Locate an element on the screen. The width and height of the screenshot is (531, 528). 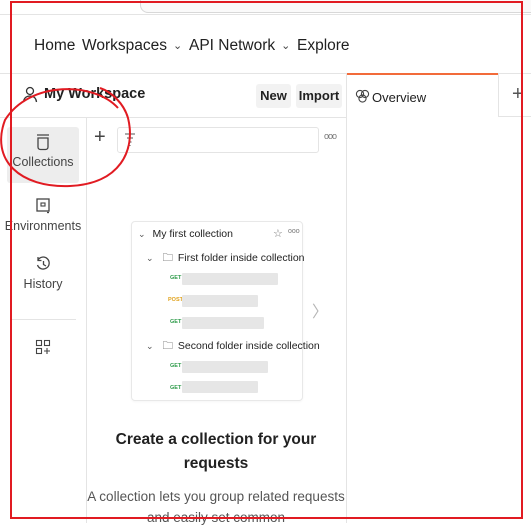
star-icon: ☆ is located at coordinates (278, 234).